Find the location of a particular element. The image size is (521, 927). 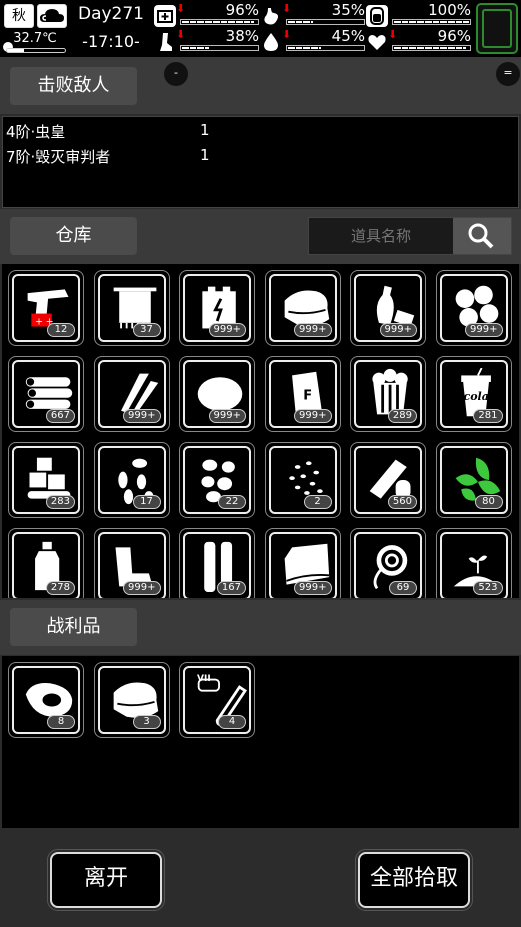

inventory-slot: 278 is located at coordinates (46, 563).